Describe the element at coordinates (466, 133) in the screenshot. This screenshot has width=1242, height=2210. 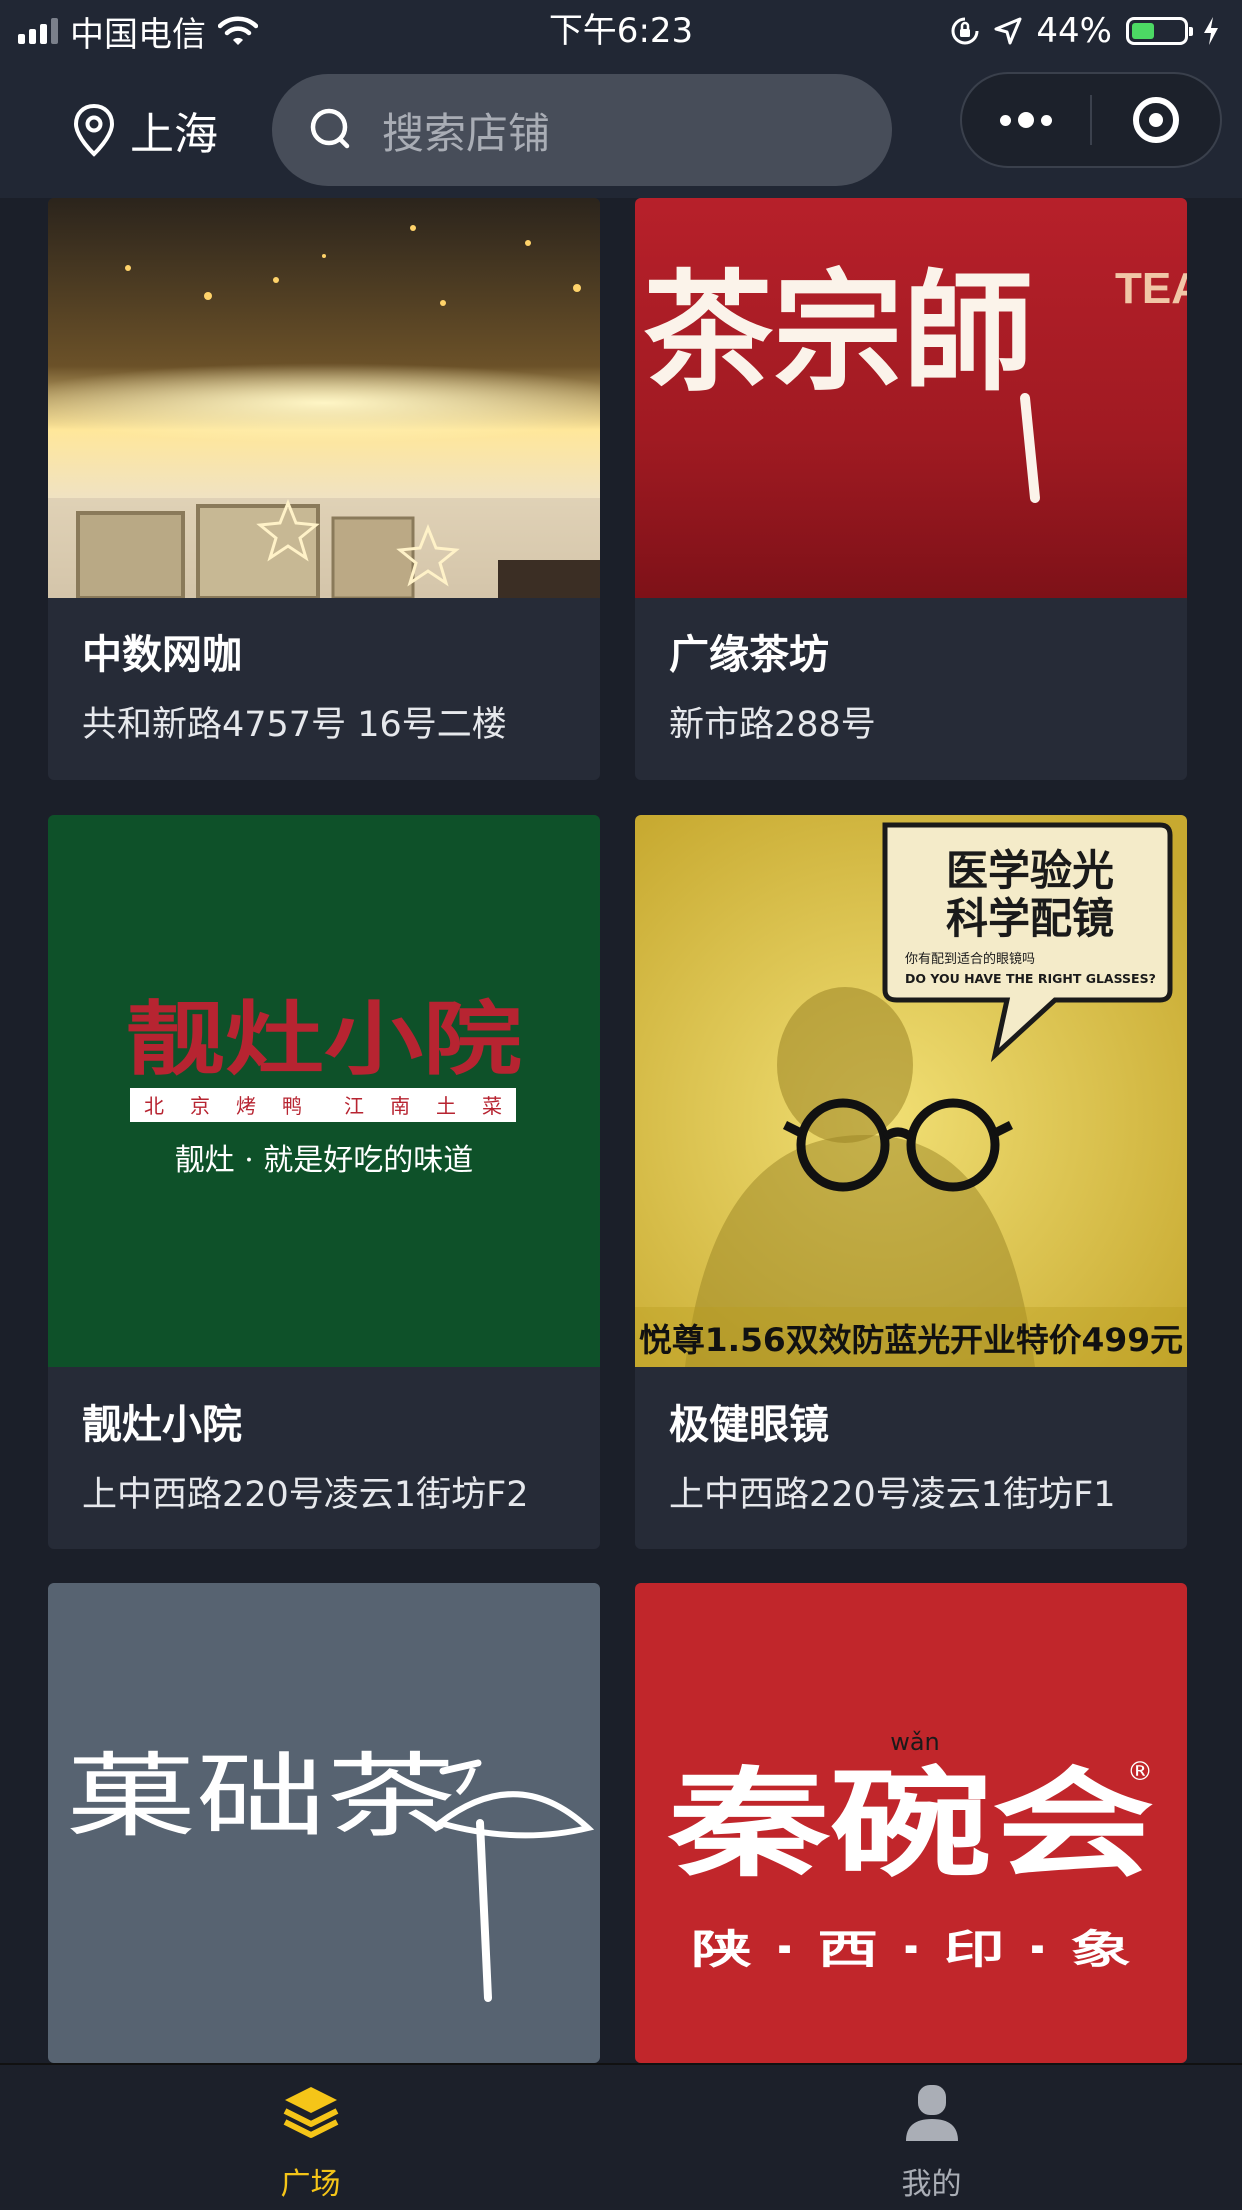
I see `search-placeholder: 搜索店铺` at that location.